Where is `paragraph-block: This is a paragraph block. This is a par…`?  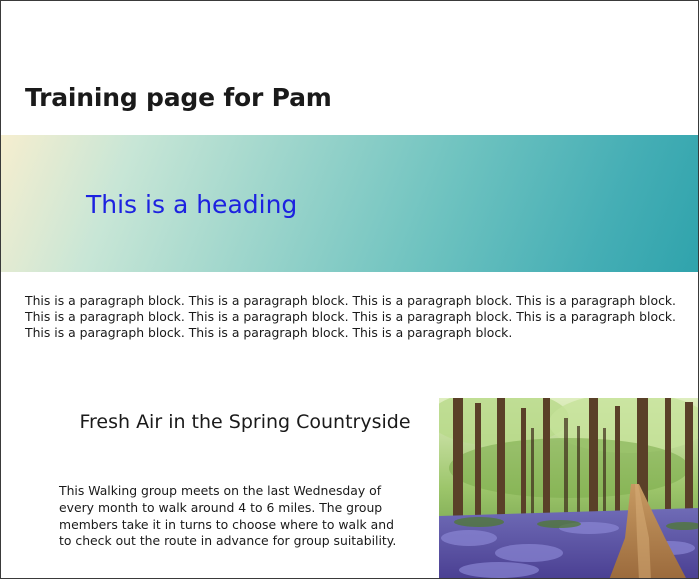
paragraph-block: This is a paragraph block. This is a par… is located at coordinates (357, 317).